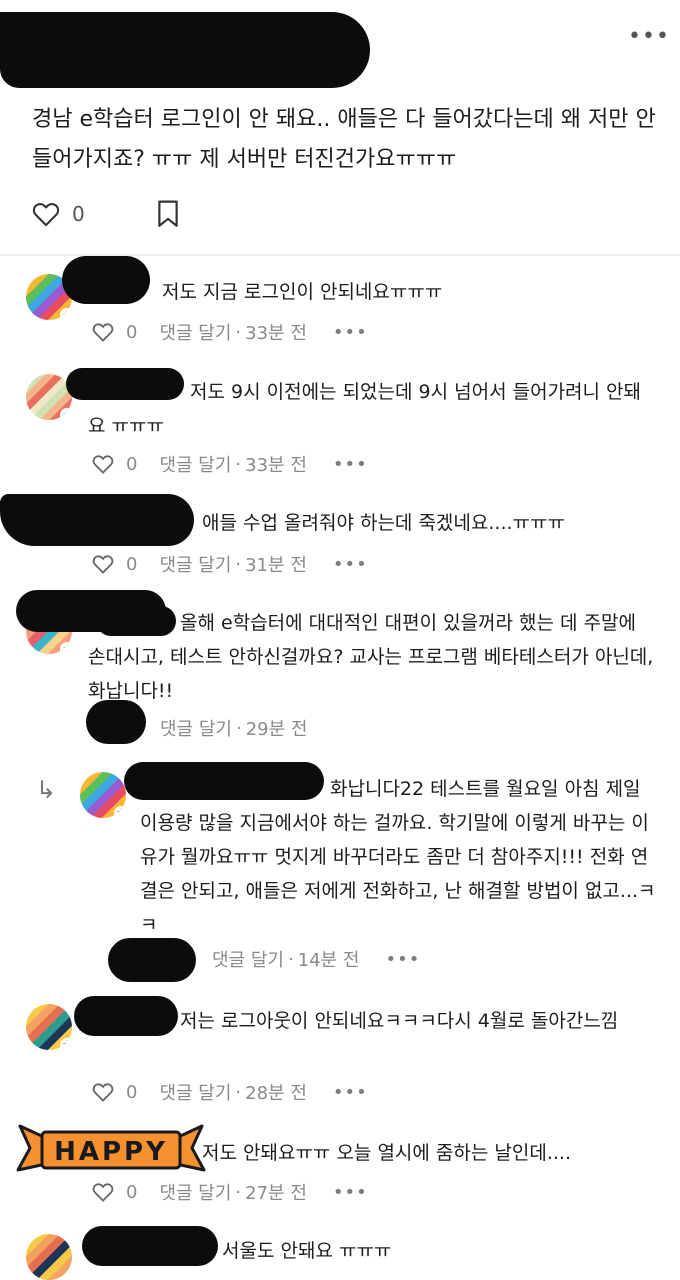 The height and width of the screenshot is (1280, 680). What do you see at coordinates (97, 520) in the screenshot?
I see `redacted-avatar-and-username` at bounding box center [97, 520].